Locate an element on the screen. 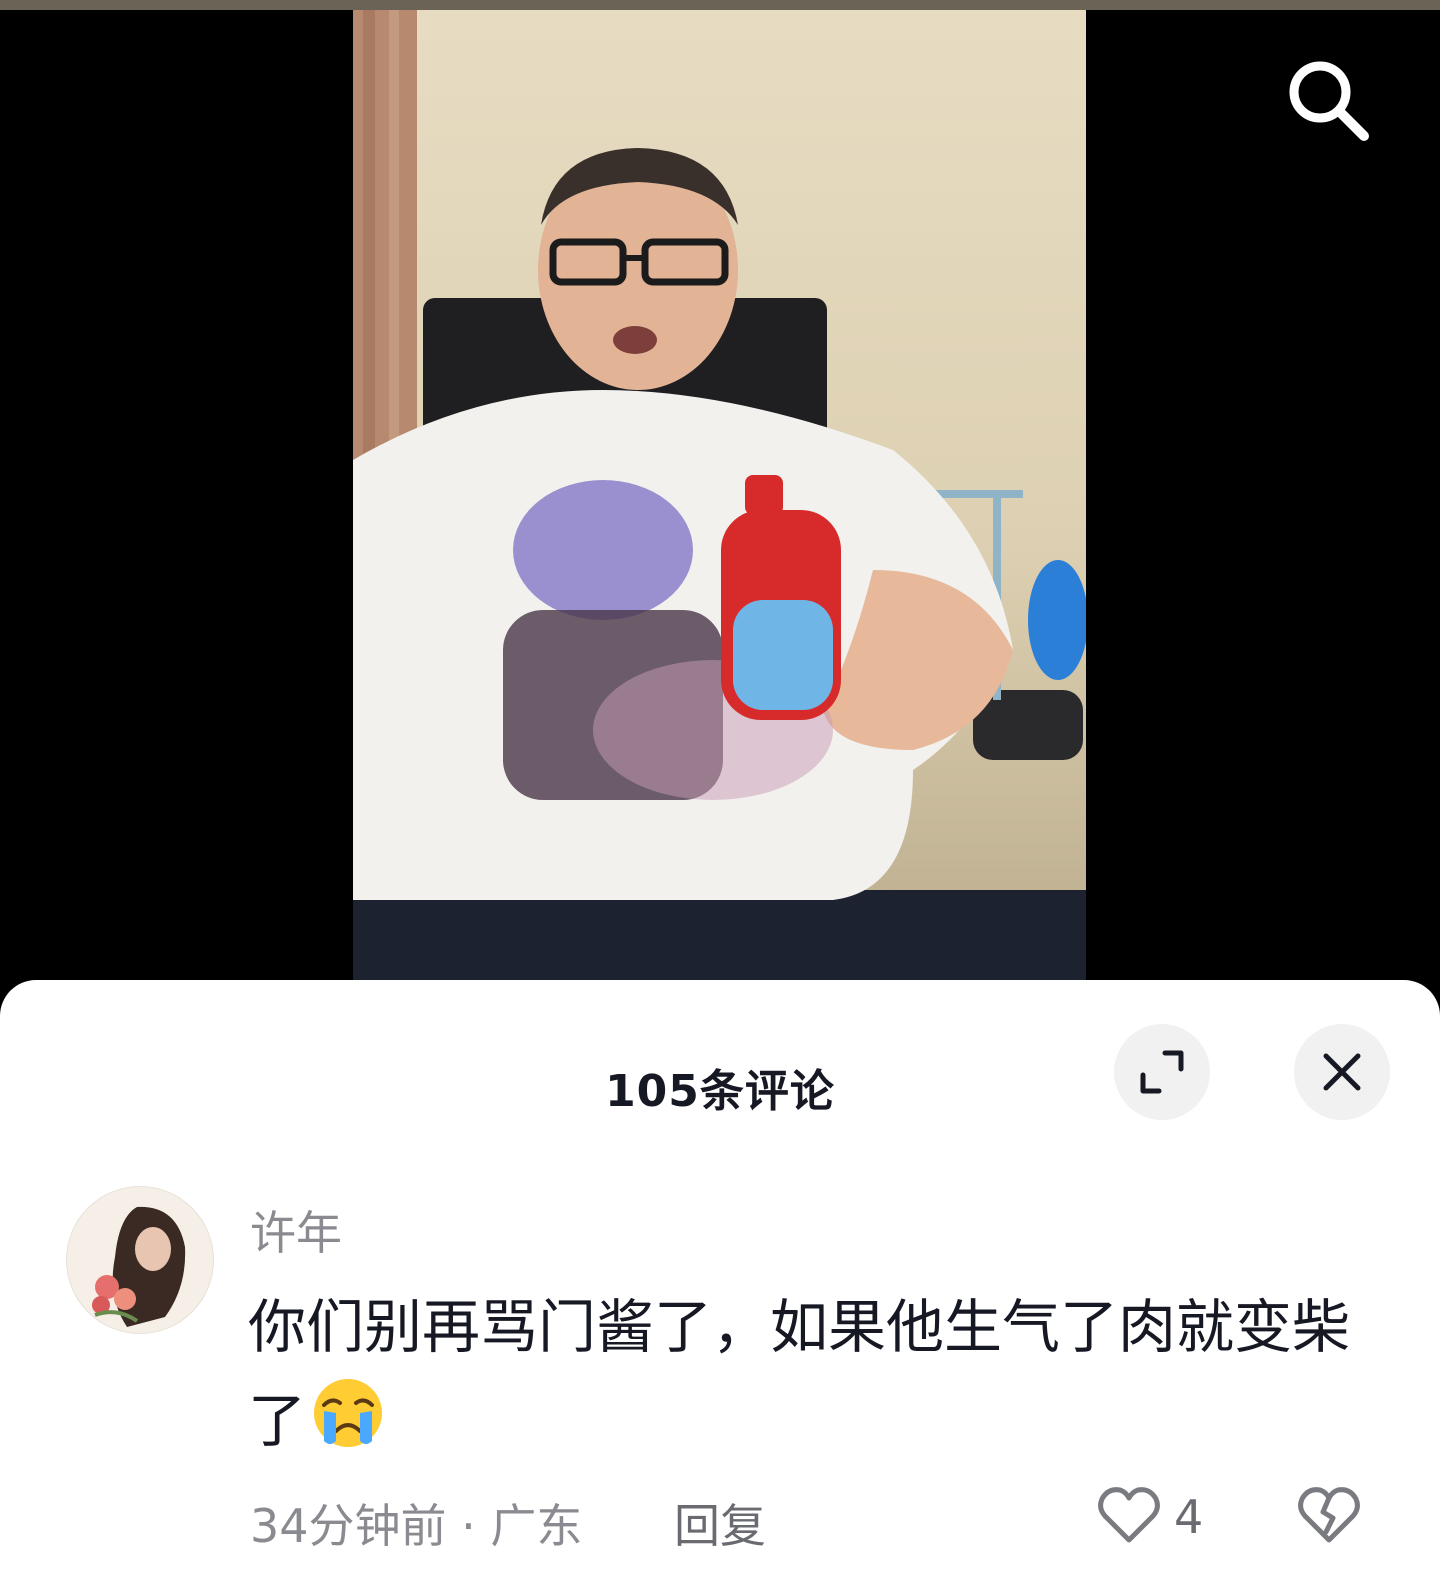 The height and width of the screenshot is (1584, 1440). close-button is located at coordinates (1342, 1072).